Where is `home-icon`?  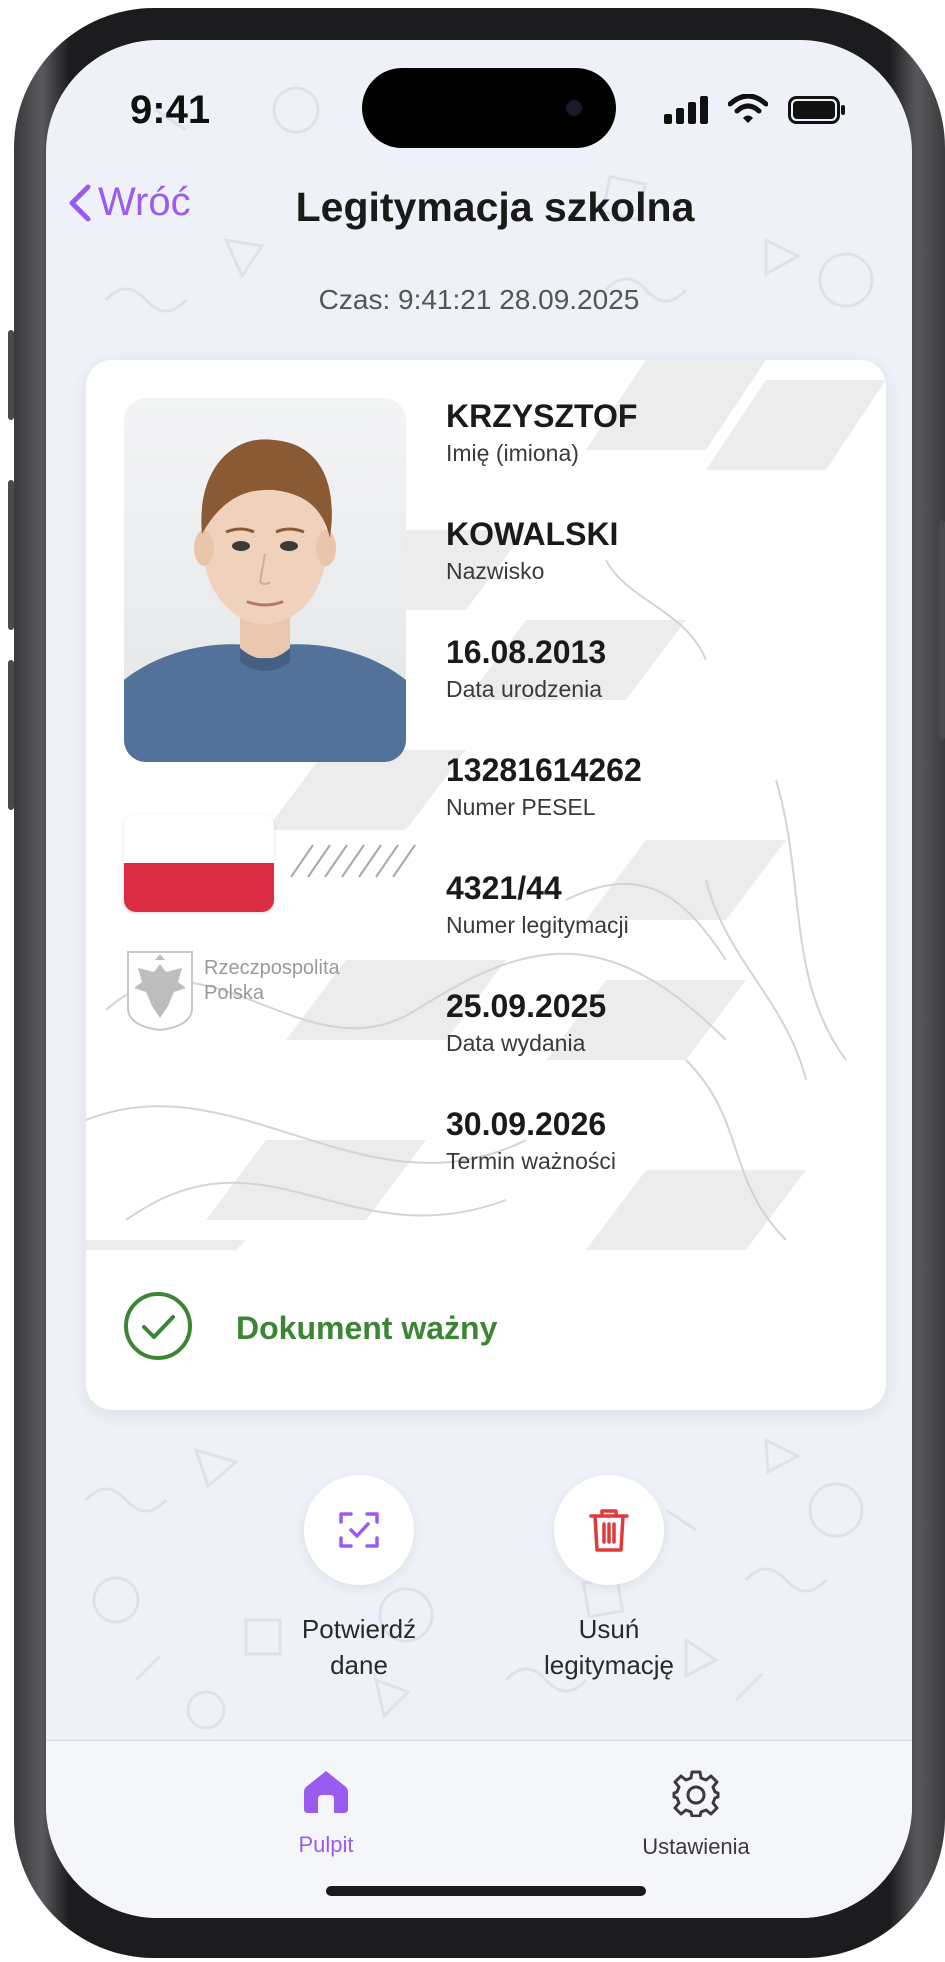
home-icon is located at coordinates (326, 1792).